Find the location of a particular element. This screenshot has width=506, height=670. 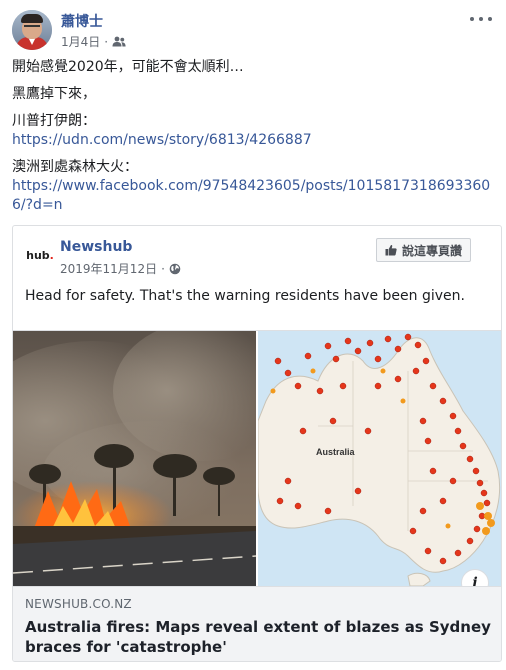

shared-post-date: 2019年11月12日 is located at coordinates (108, 268).